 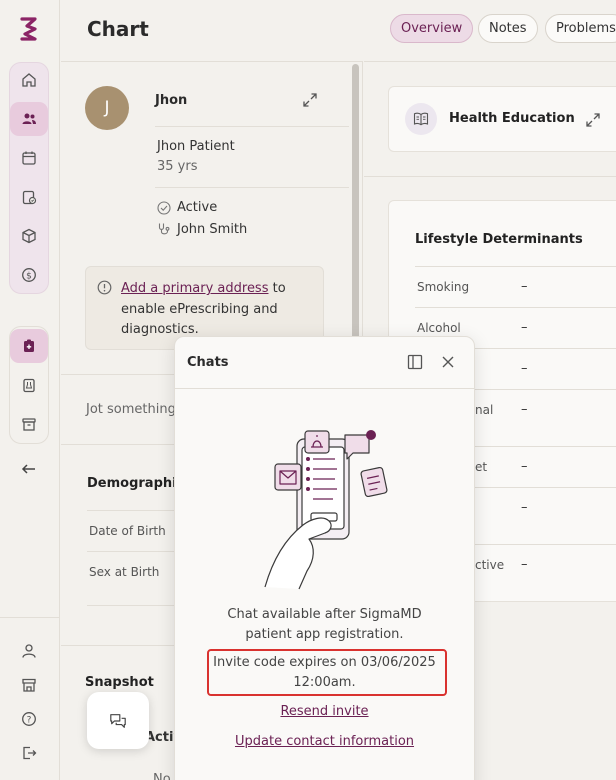 What do you see at coordinates (443, 287) in the screenshot?
I see `lifestyle-label: Smoking` at bounding box center [443, 287].